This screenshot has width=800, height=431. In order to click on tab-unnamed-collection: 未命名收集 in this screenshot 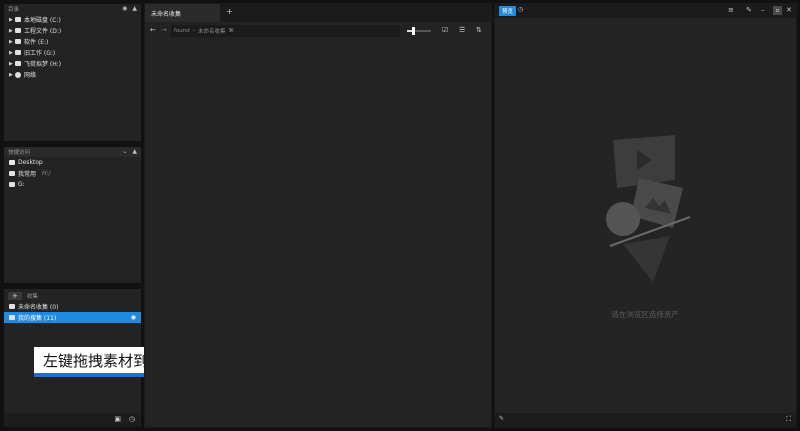, I will do `click(182, 13)`.